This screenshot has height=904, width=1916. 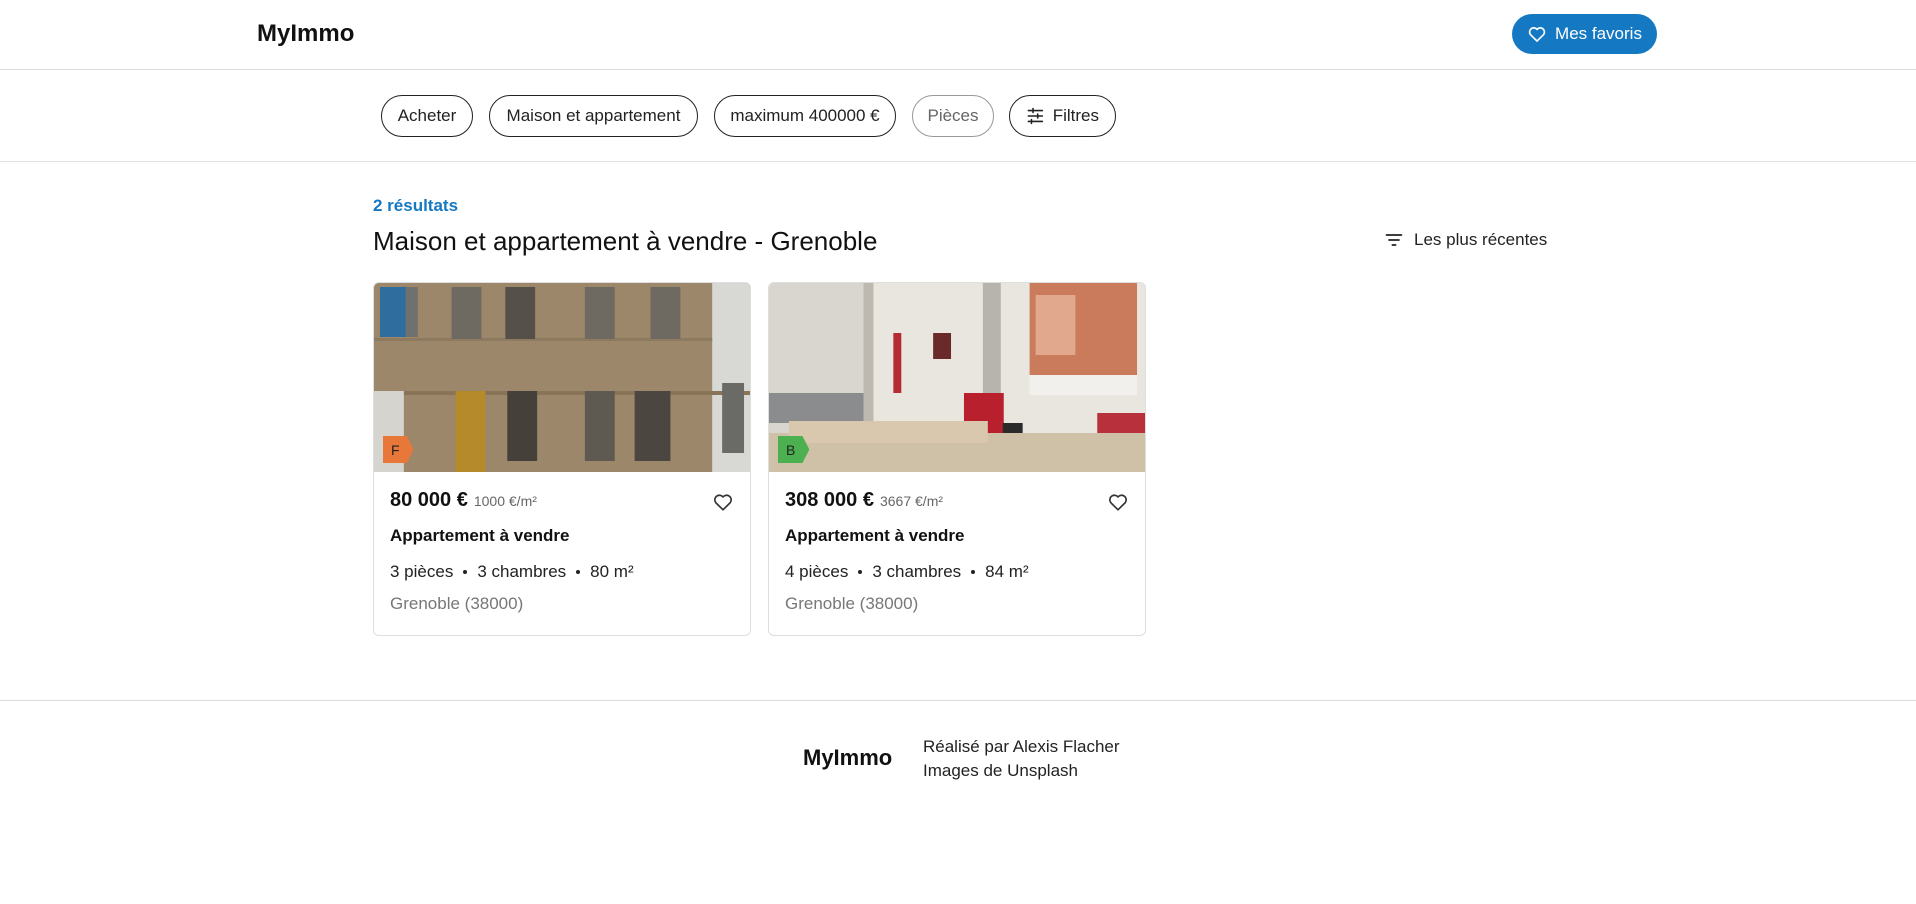 What do you see at coordinates (1000, 770) in the screenshot?
I see `credit-images: Images de Unsplash` at bounding box center [1000, 770].